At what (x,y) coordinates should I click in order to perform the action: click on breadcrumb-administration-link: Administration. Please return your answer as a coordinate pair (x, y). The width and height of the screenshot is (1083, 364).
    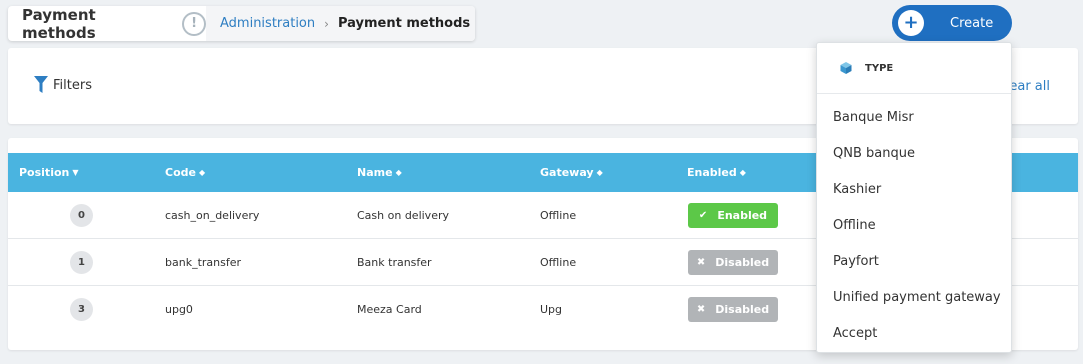
    Looking at the image, I should click on (267, 23).